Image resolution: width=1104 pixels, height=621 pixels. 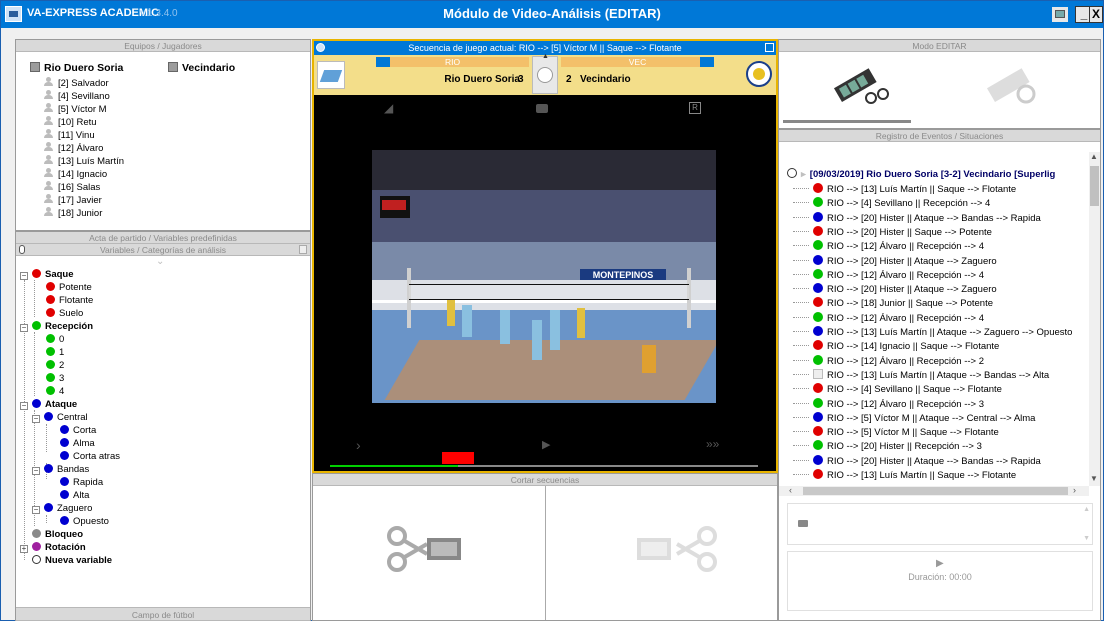 I want to click on player-item: [18] Junior, so click(x=73, y=213).